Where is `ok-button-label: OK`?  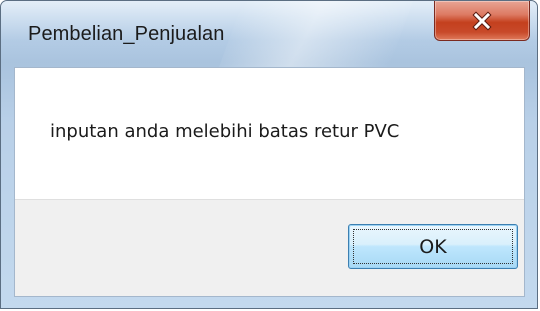
ok-button-label: OK is located at coordinates (433, 246).